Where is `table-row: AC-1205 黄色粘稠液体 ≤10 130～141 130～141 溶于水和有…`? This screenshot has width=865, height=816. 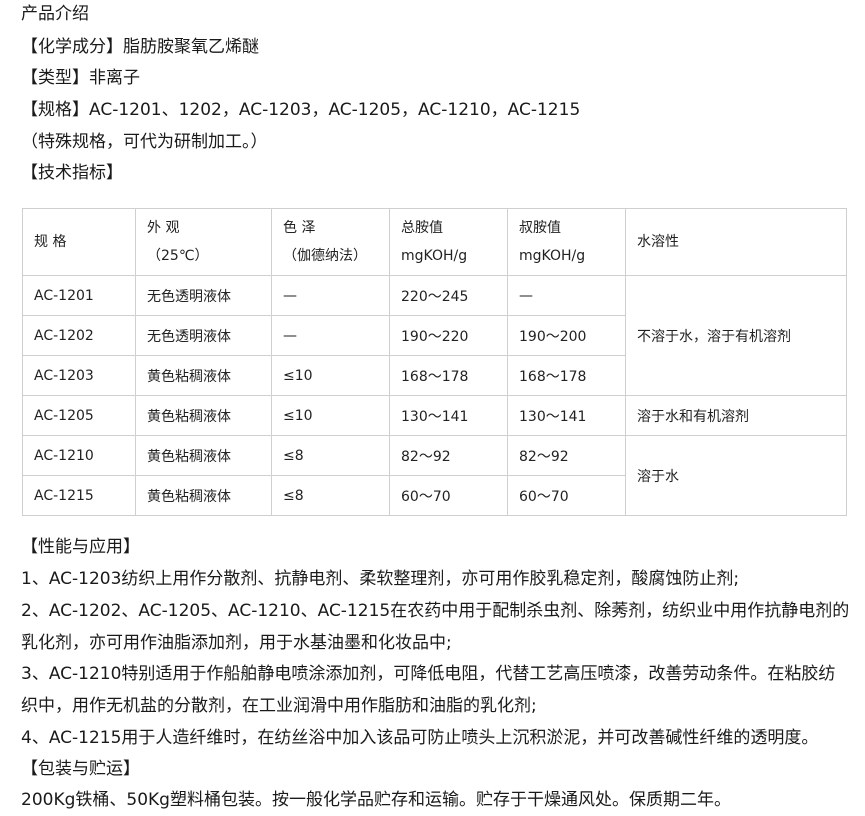
table-row: AC-1205 黄色粘稠液体 ≤10 130～141 130～141 溶于水和有… is located at coordinates (434, 415).